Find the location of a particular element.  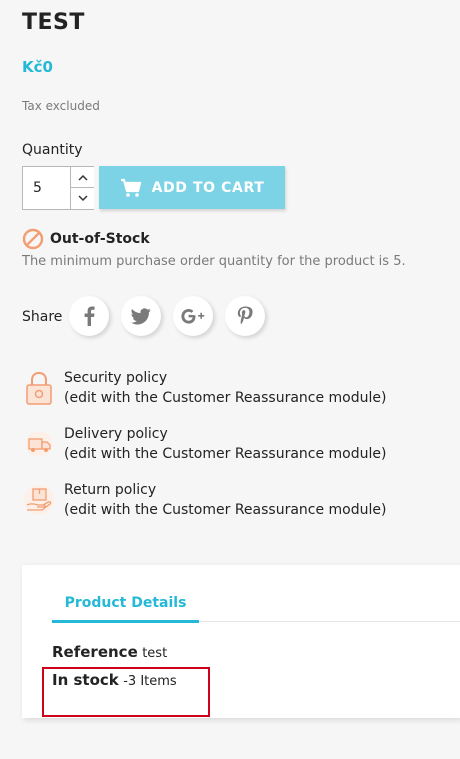

share-facebook-button is located at coordinates (89, 316).